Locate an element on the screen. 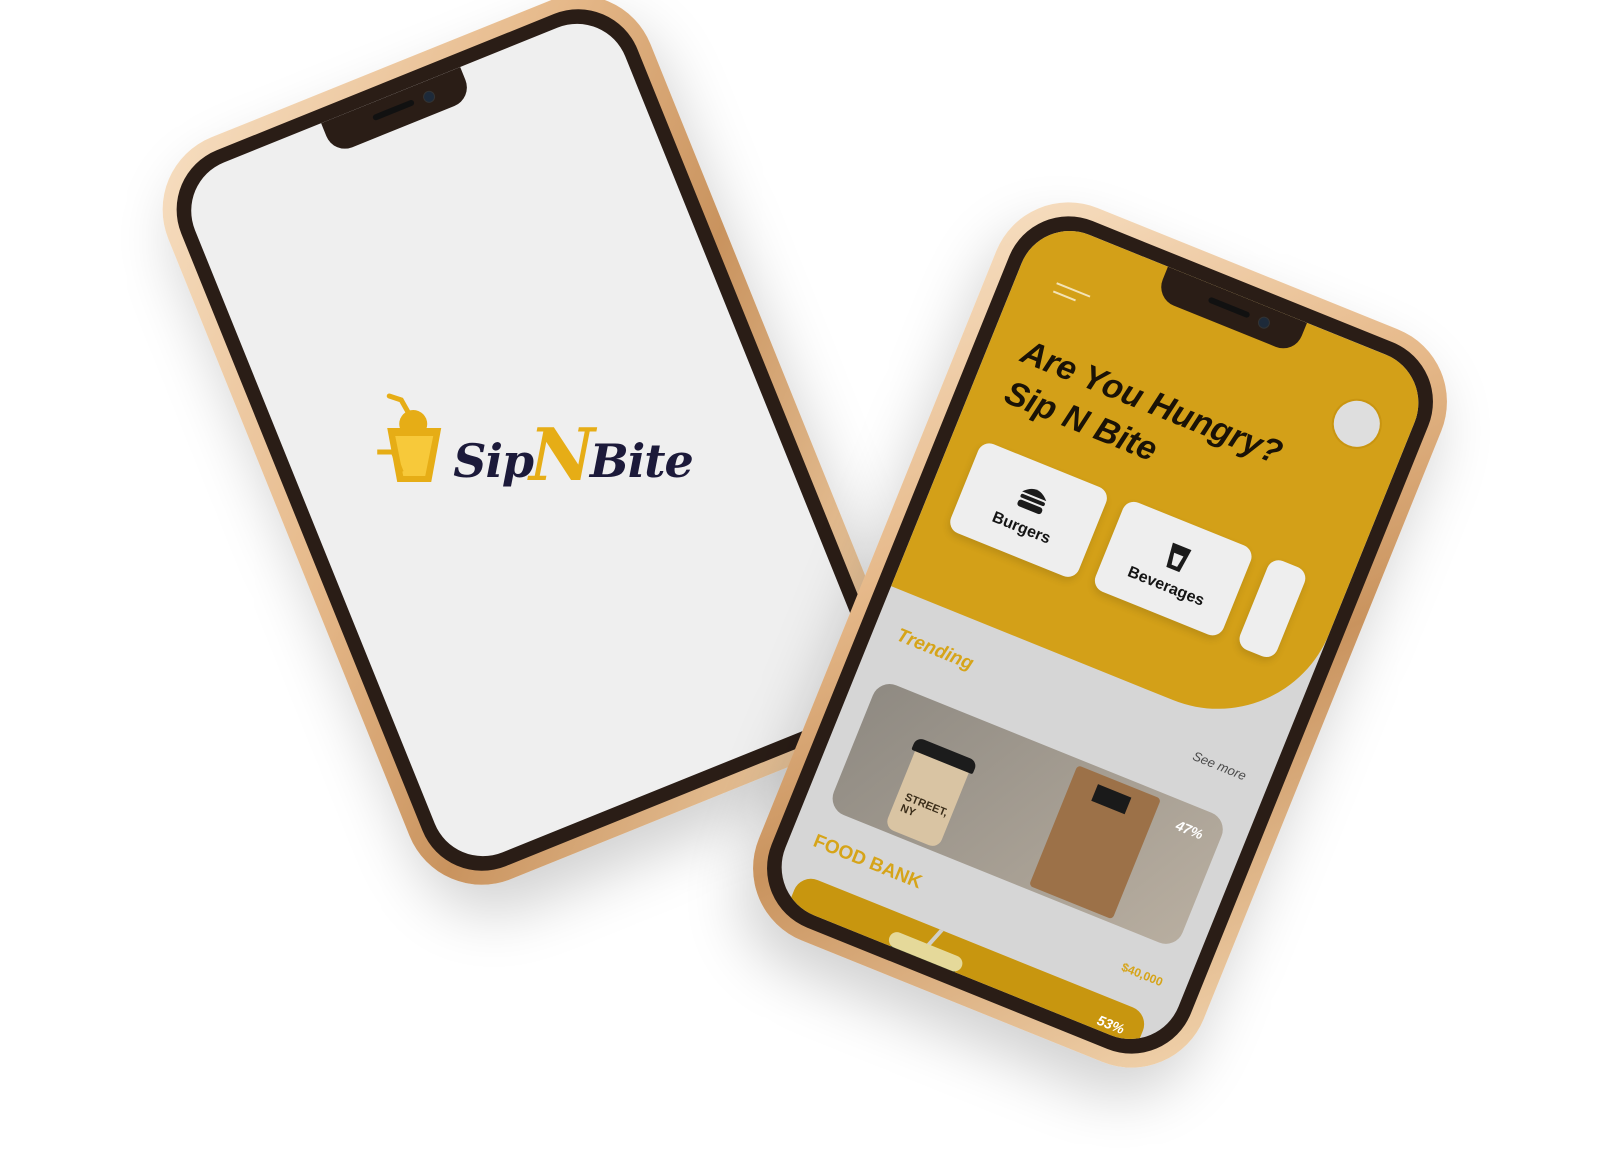  menu-icon is located at coordinates (1070, 297).